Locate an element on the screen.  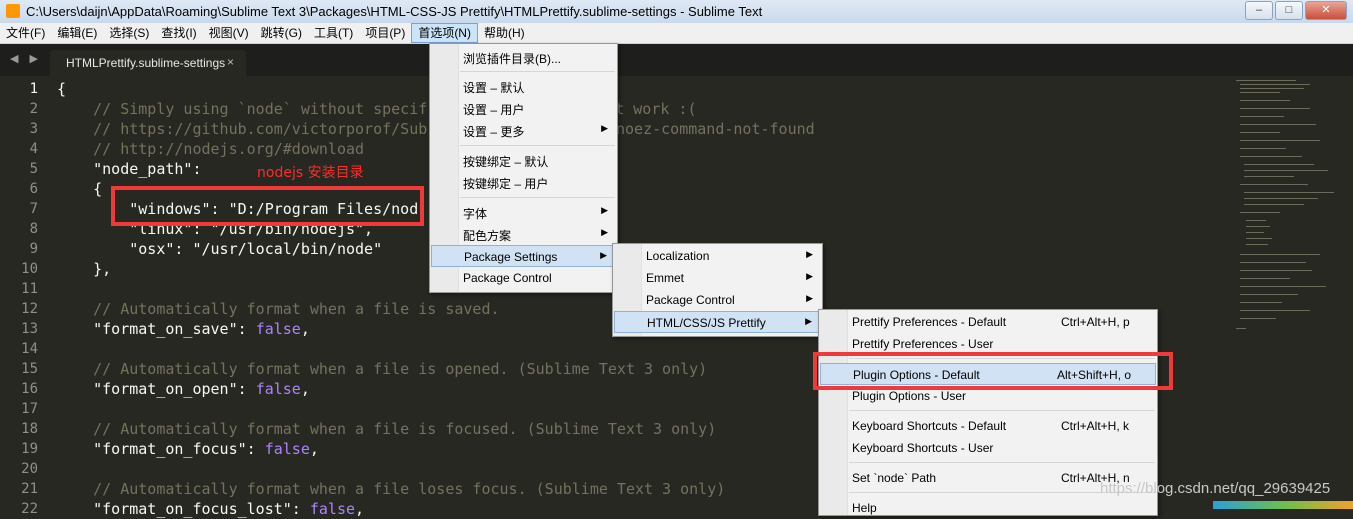
menu-item-keyboard-shortcuts-user: Keyboard Shortcuts - User is located at coordinates (988, 448).